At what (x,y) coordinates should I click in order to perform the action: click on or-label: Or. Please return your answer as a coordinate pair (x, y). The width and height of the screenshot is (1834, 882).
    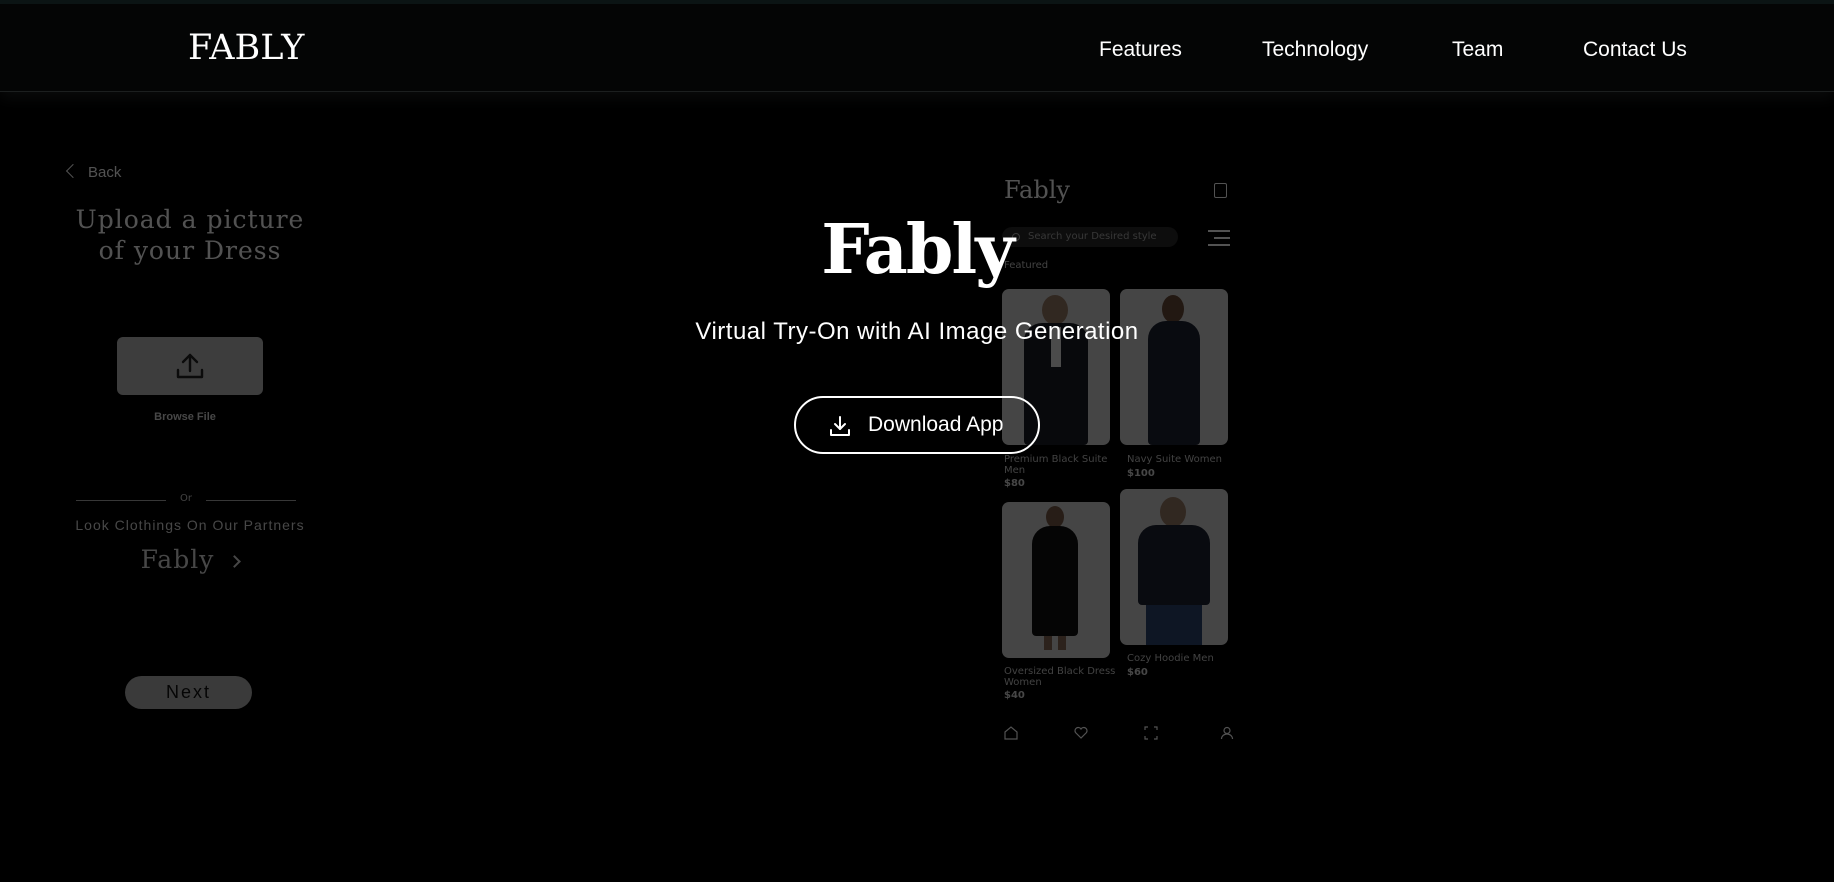
    Looking at the image, I should click on (186, 498).